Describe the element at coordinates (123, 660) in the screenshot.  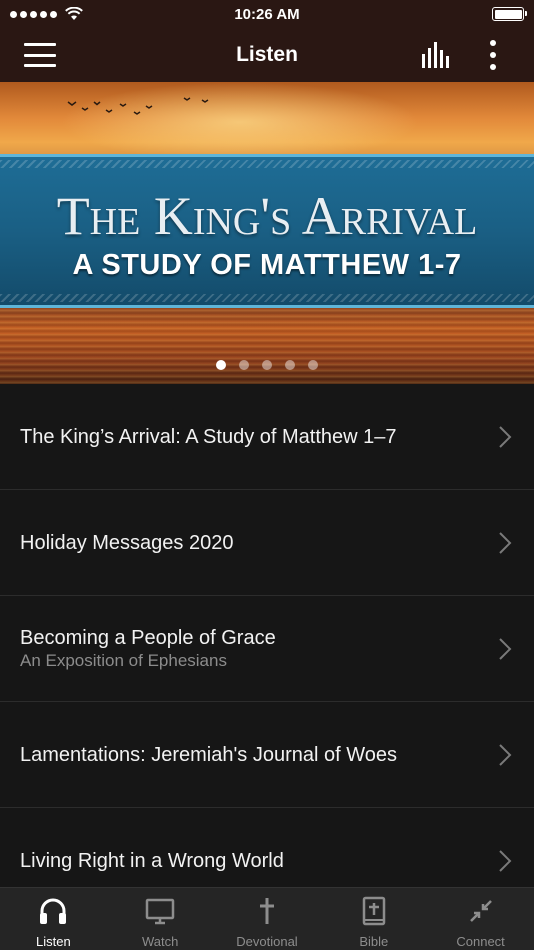
I see `series-subtitle: An Exposition of Ephesians` at that location.